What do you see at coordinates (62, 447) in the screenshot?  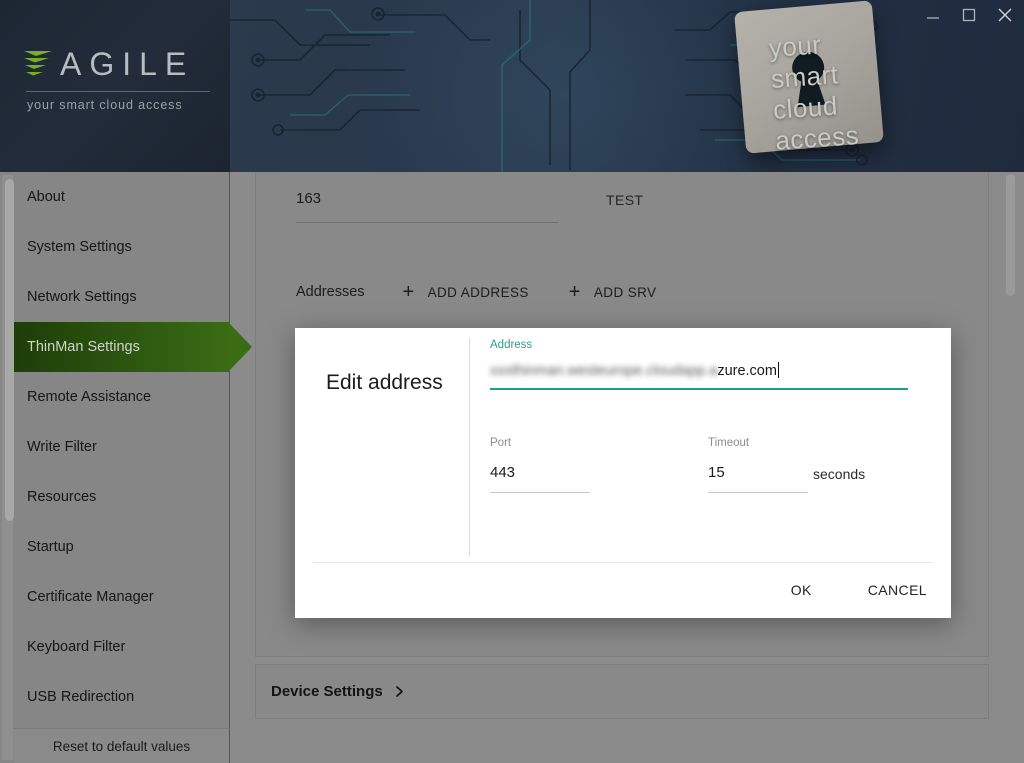 I see `sidebar-item-label: Write Filter` at bounding box center [62, 447].